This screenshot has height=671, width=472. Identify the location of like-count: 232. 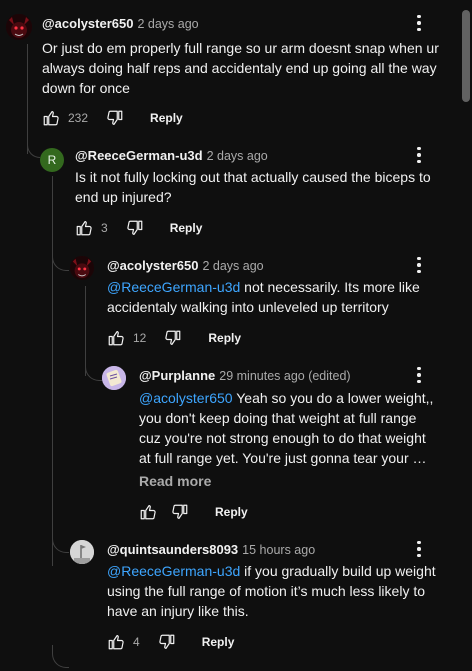
(78, 118).